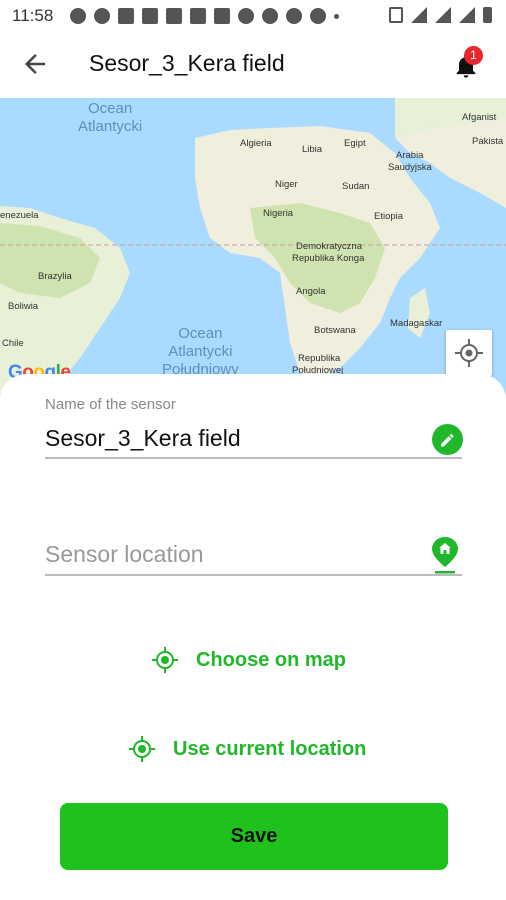  Describe the element at coordinates (487, 15) in the screenshot. I see `battery-icon` at that location.